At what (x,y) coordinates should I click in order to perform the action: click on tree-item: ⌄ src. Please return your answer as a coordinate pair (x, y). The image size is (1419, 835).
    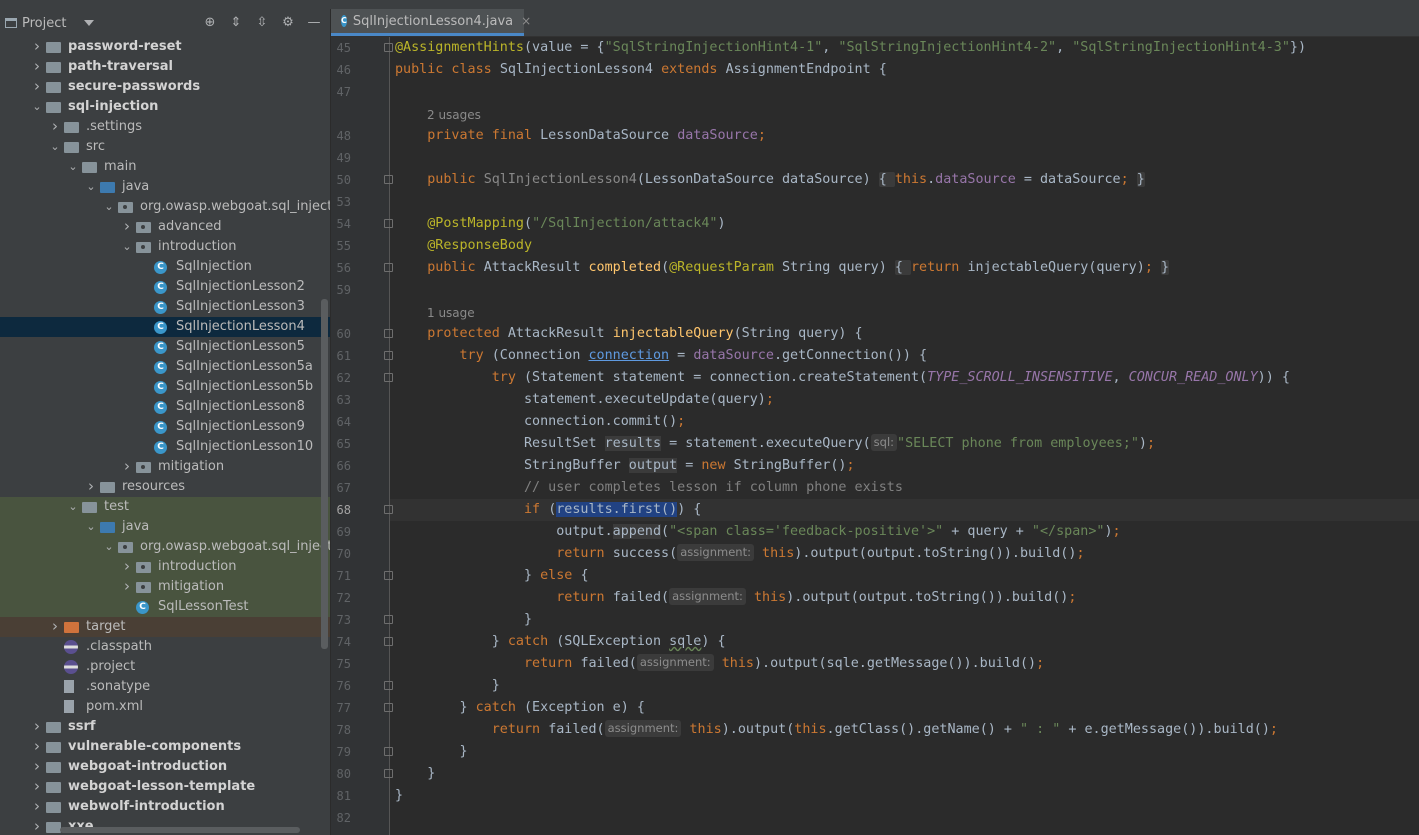
    Looking at the image, I should click on (165, 147).